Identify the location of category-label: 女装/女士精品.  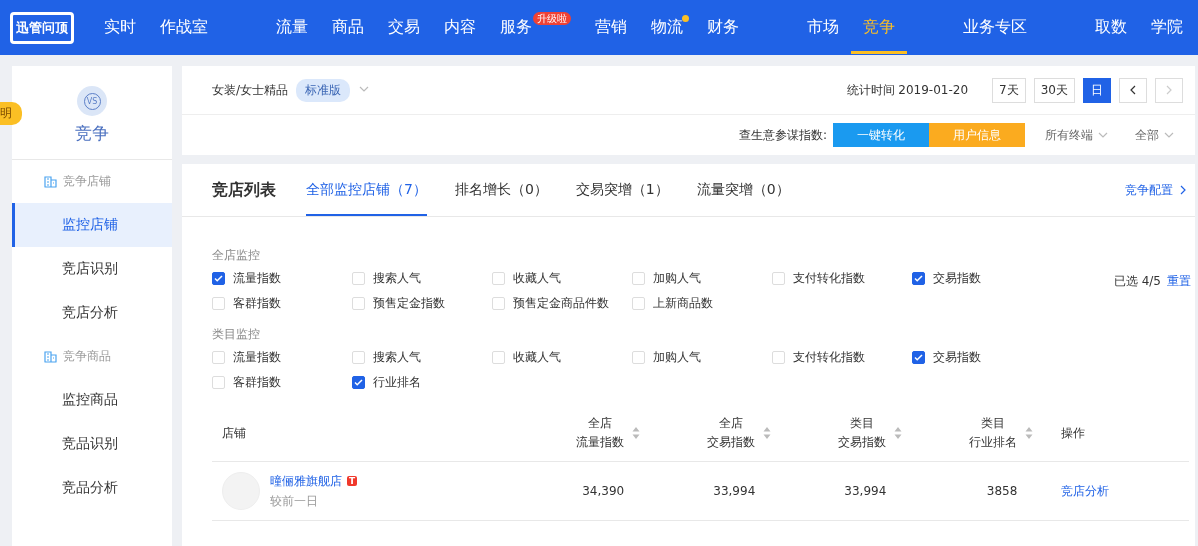
(250, 90).